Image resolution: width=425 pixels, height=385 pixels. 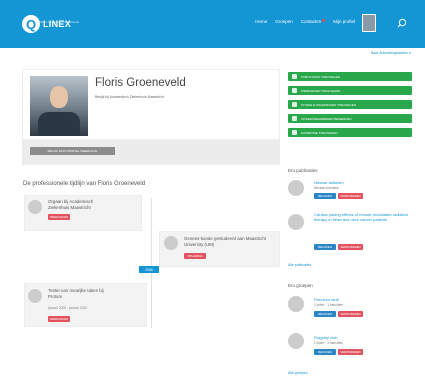 I want to click on button-label: PUBLICATIES TOEVOEGEN, so click(x=321, y=76).